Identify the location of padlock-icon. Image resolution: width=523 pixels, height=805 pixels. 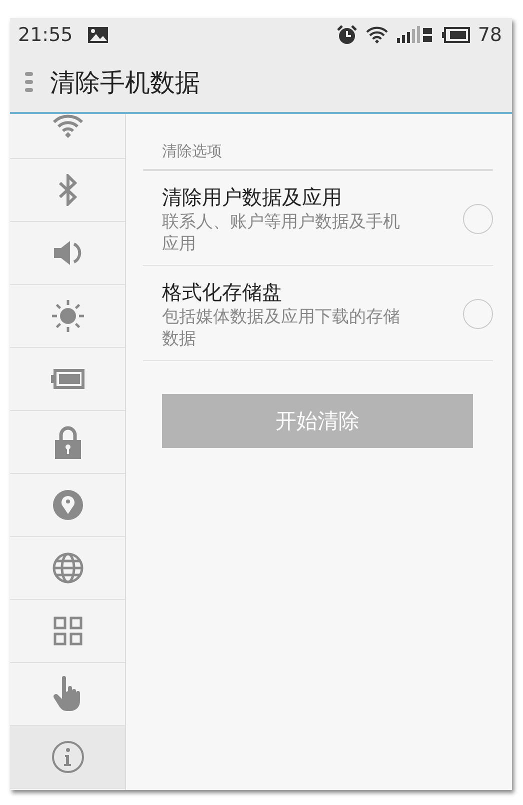
(68, 442).